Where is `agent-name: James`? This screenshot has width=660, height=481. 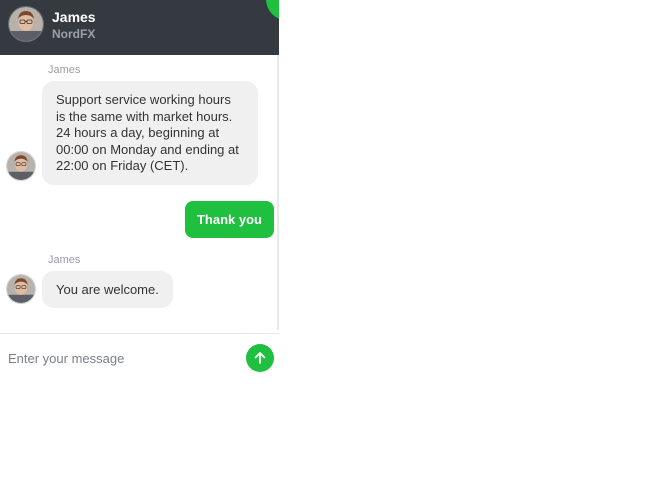 agent-name: James is located at coordinates (74, 17).